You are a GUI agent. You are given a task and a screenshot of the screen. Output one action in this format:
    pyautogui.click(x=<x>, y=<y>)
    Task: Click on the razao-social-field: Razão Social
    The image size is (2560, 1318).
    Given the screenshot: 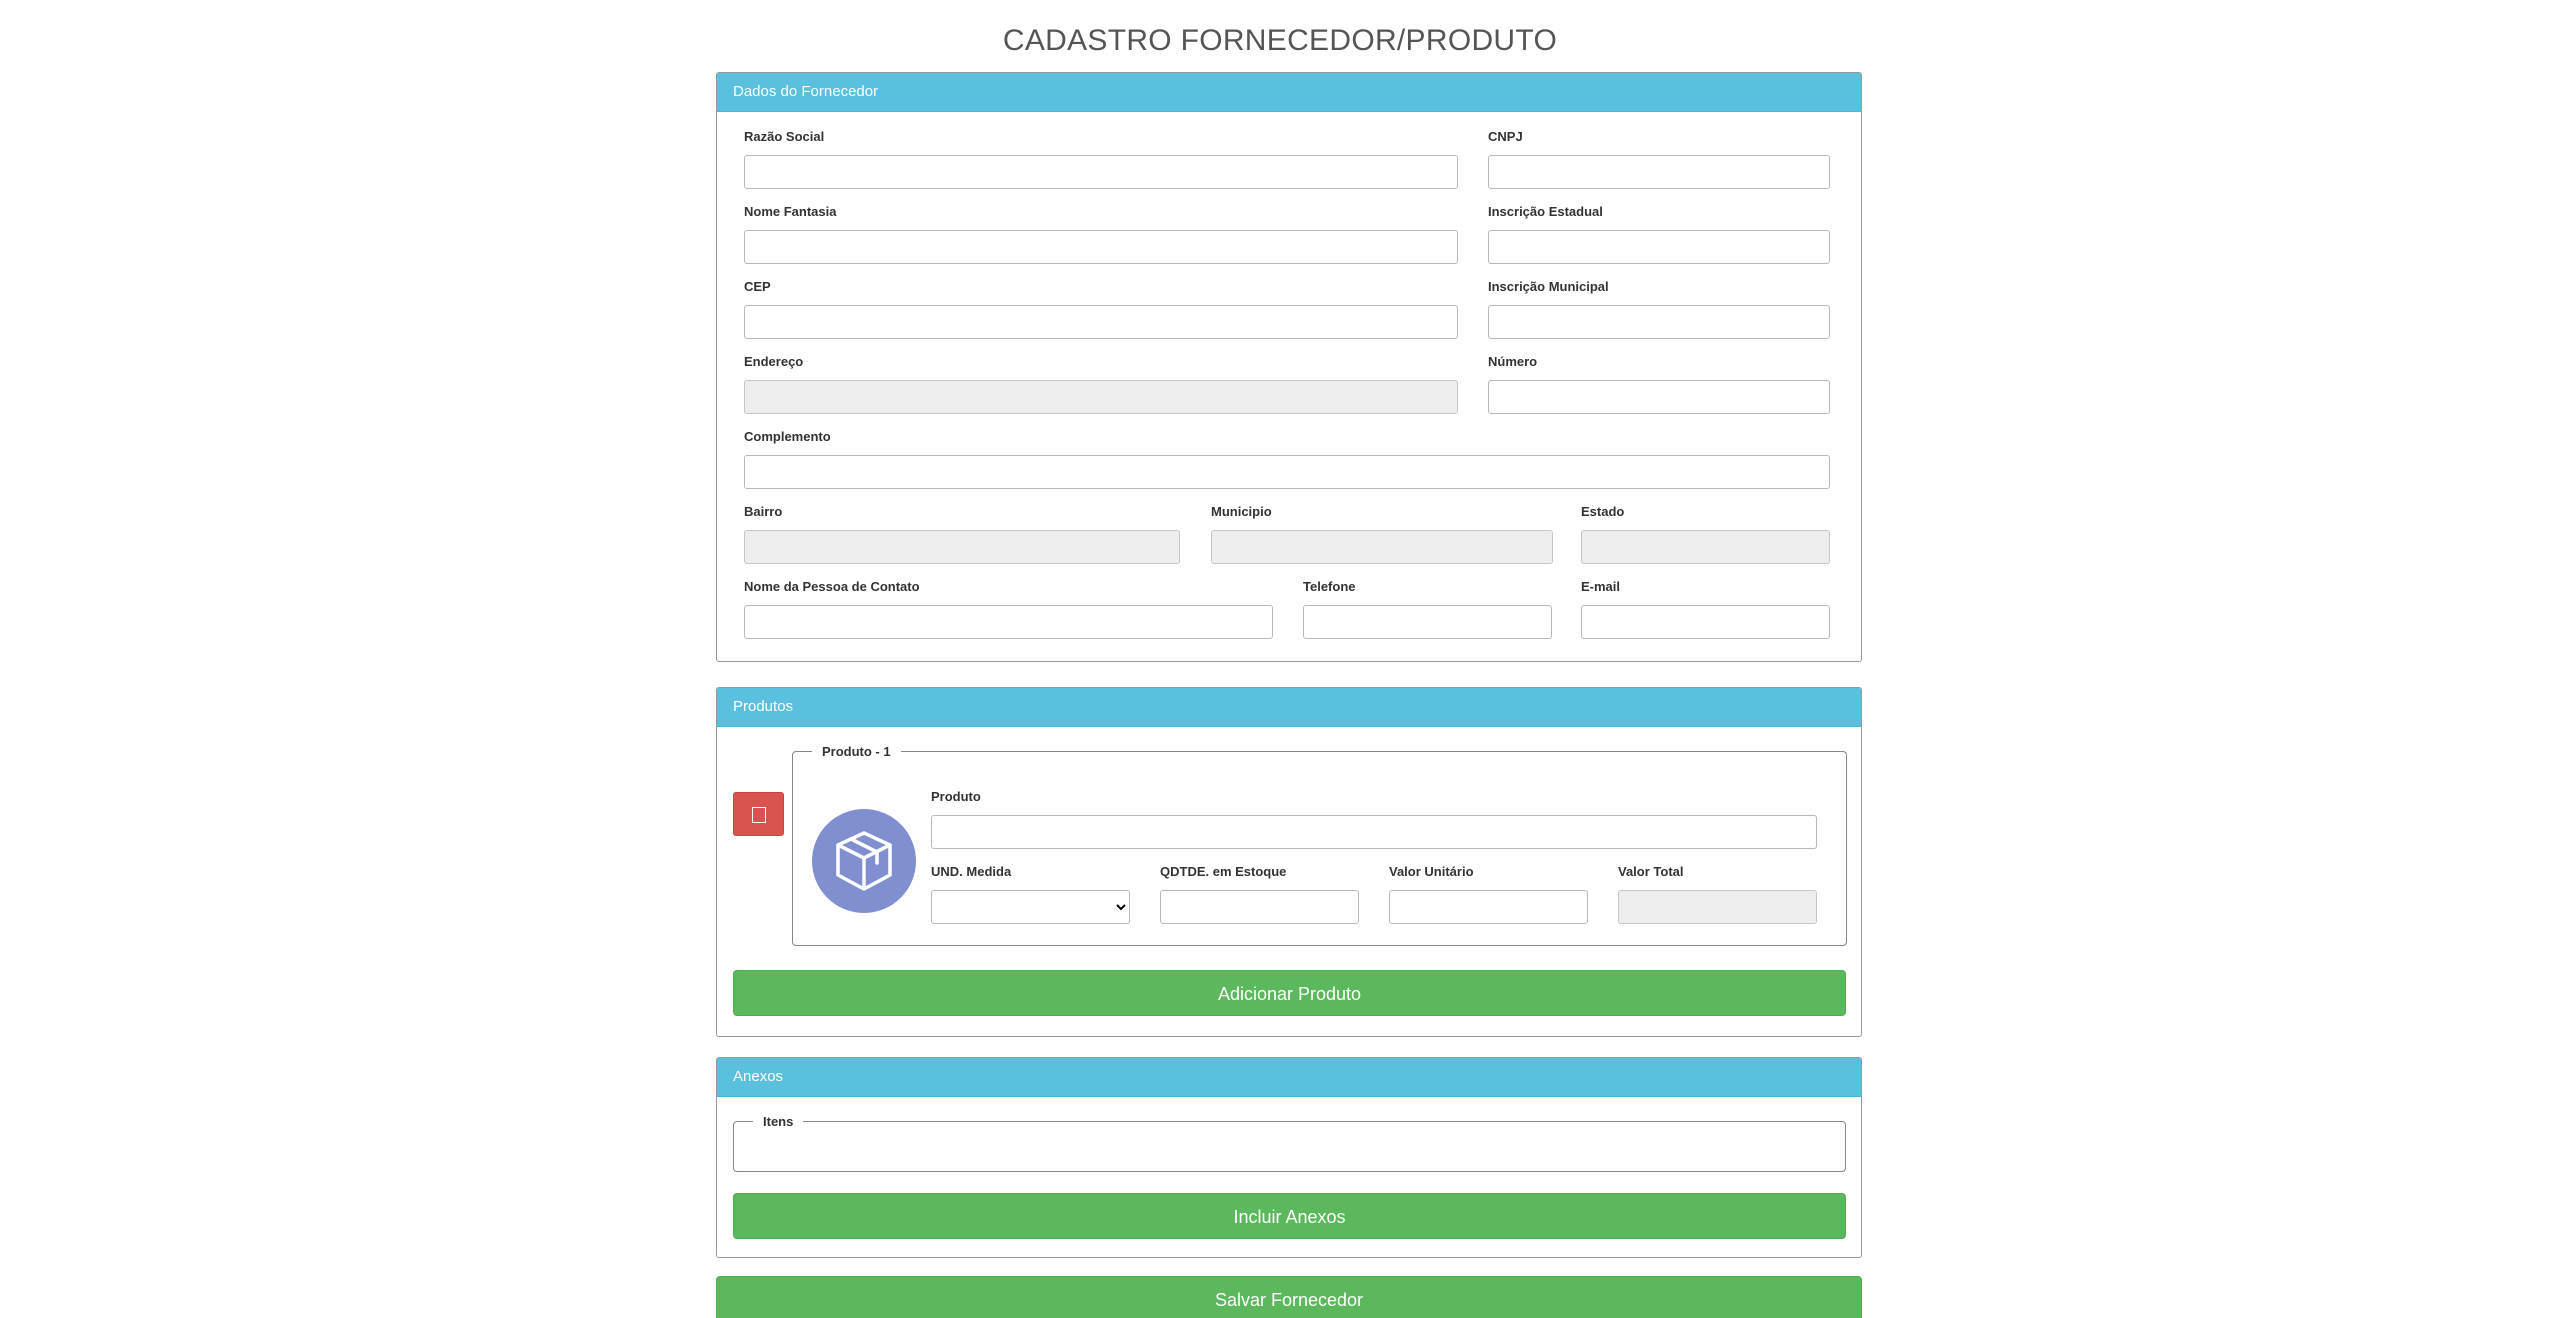 What is the action you would take?
    pyautogui.click(x=1101, y=159)
    